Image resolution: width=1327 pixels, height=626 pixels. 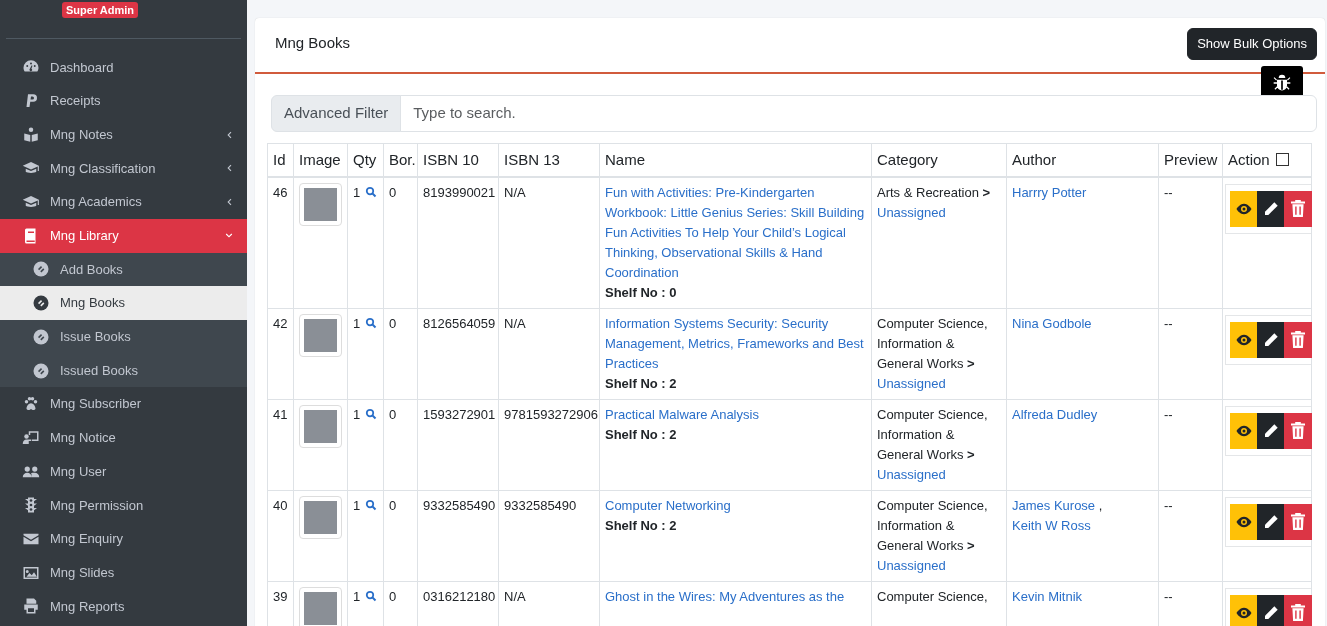 I want to click on sidebar-item: Add Books, so click(x=123, y=269).